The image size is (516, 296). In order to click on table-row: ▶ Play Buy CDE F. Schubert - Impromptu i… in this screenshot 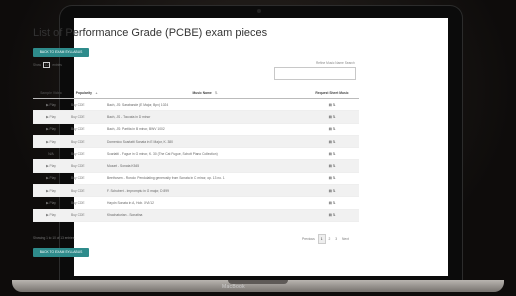, I will do `click(196, 191)`.